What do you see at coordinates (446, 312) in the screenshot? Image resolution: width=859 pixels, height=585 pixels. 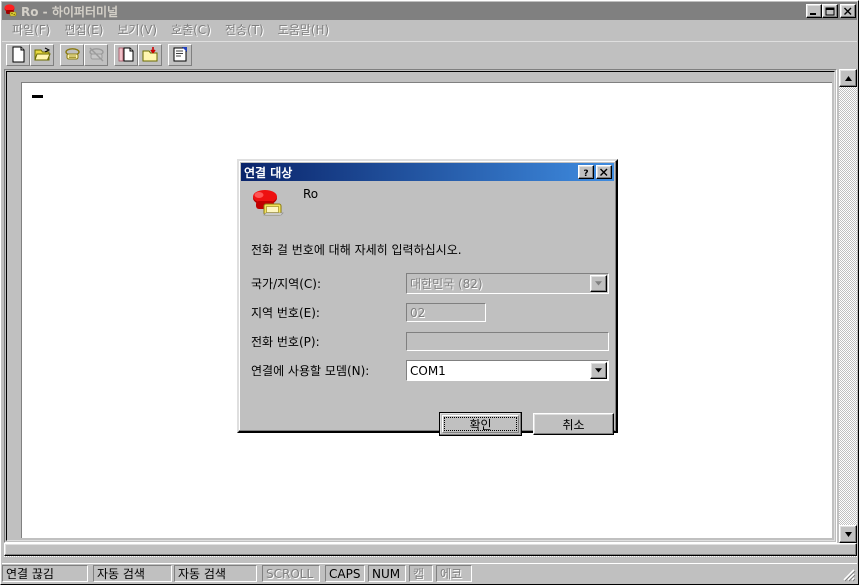 I see `area-code-input: 02` at bounding box center [446, 312].